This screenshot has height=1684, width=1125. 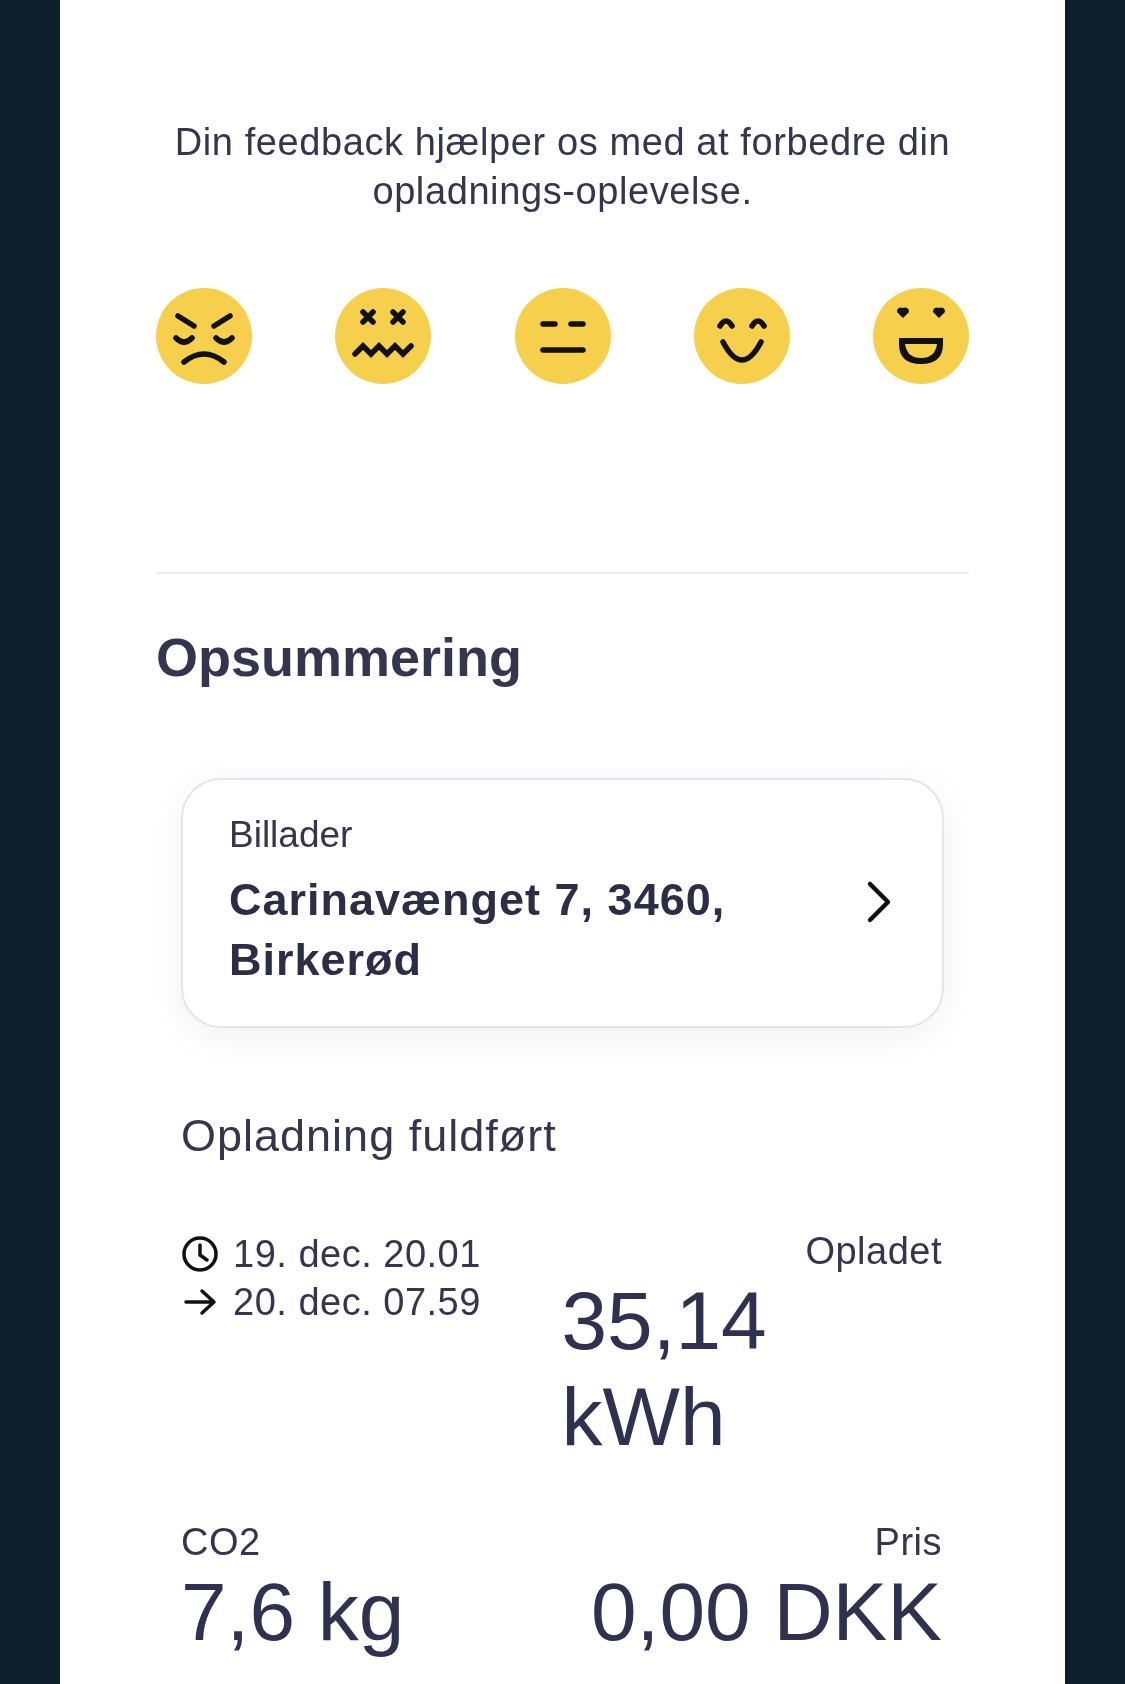 What do you see at coordinates (766, 1612) in the screenshot?
I see `price-value: 0,00 DKK` at bounding box center [766, 1612].